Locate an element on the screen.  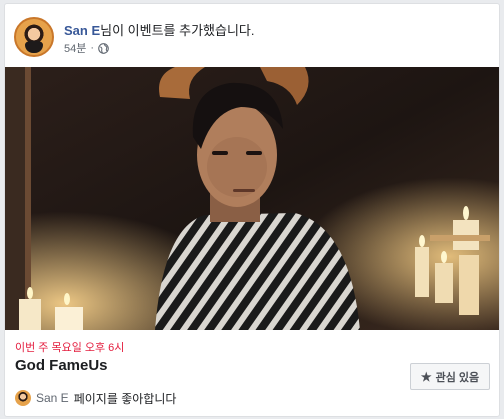
page-like-row: San E 페이지를 좋아합니다 is located at coordinates (95, 398).